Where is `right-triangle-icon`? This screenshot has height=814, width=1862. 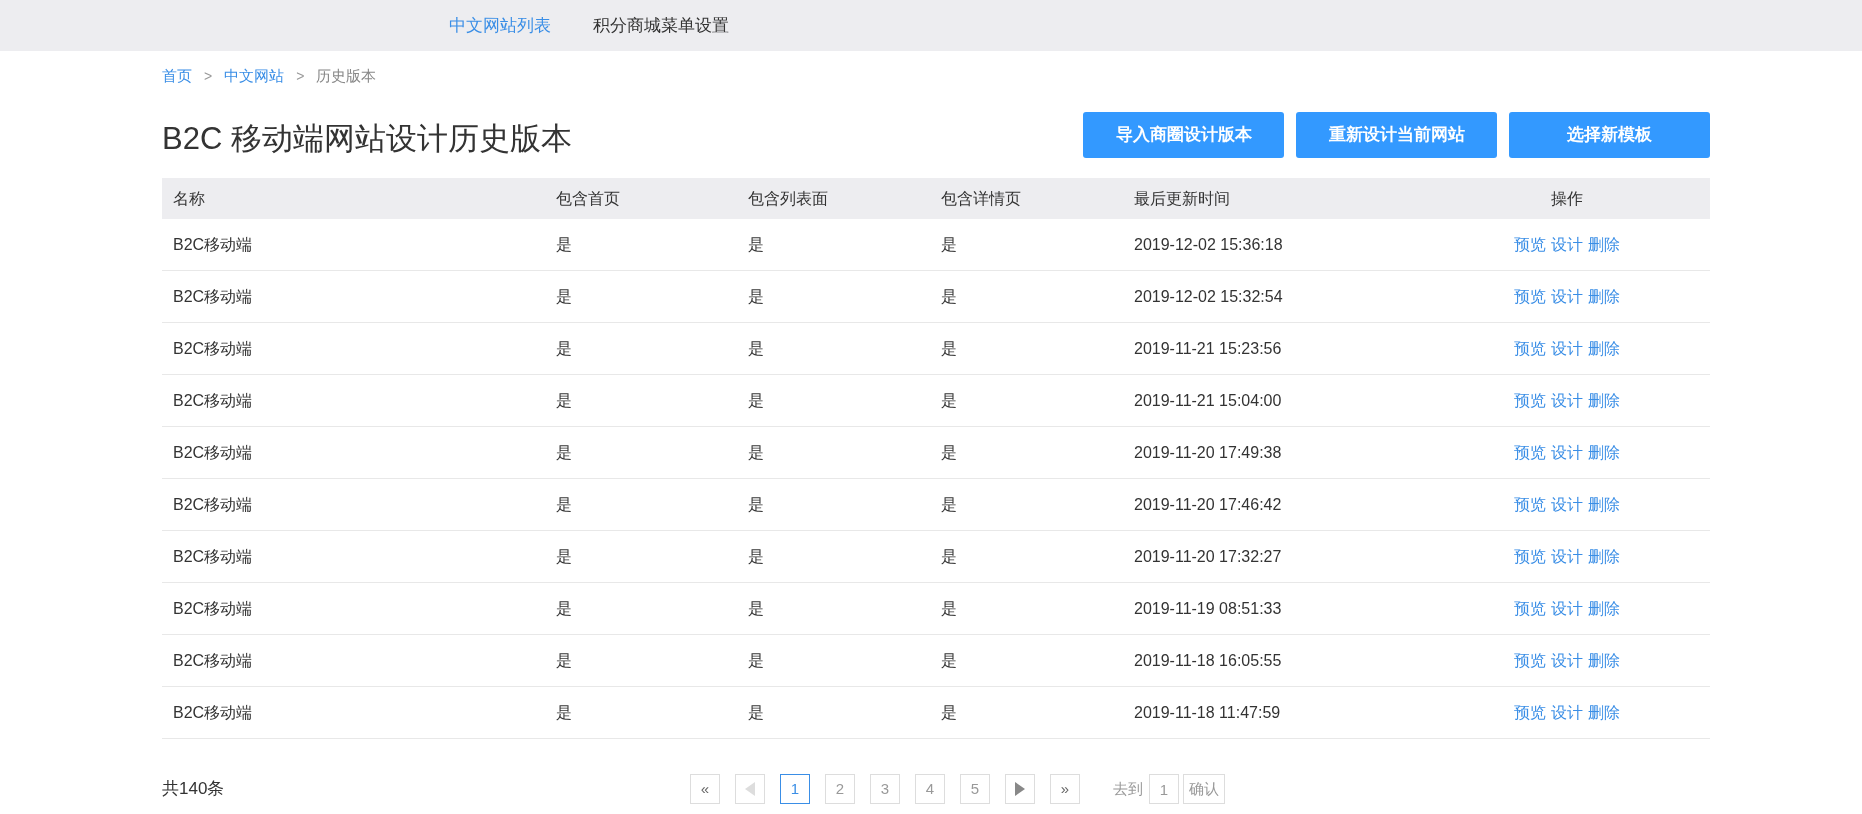 right-triangle-icon is located at coordinates (1020, 789).